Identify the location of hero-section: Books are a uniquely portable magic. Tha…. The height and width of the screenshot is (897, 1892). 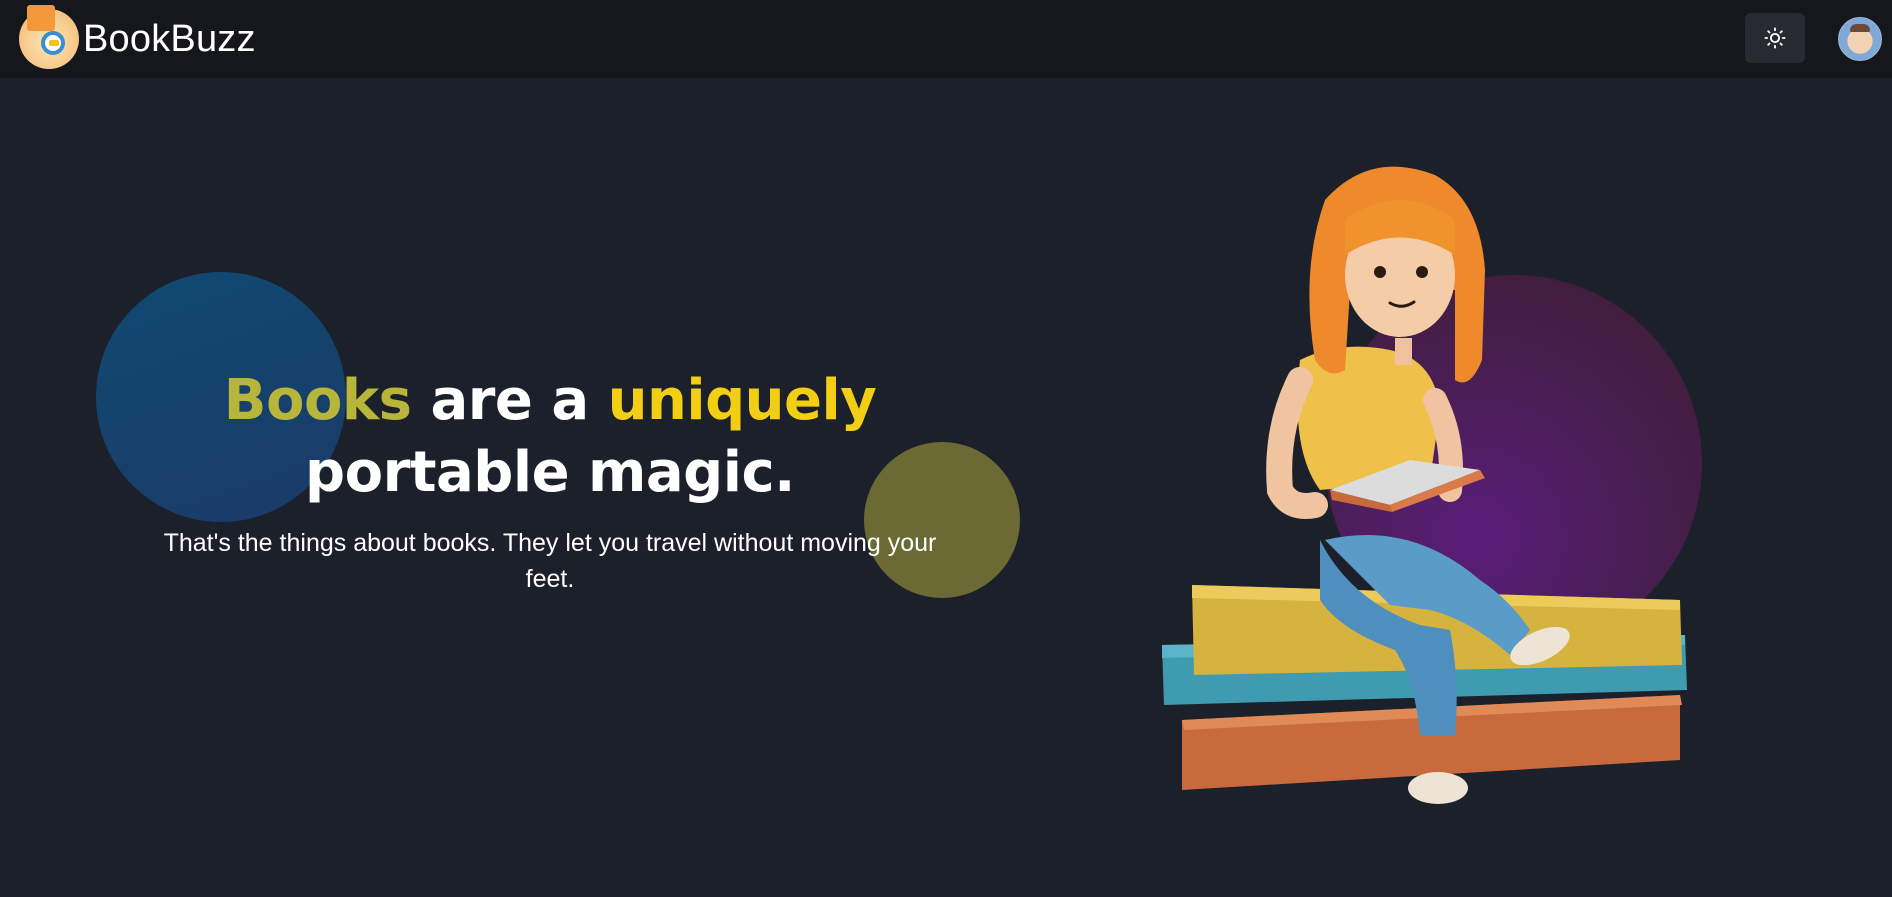
(550, 481).